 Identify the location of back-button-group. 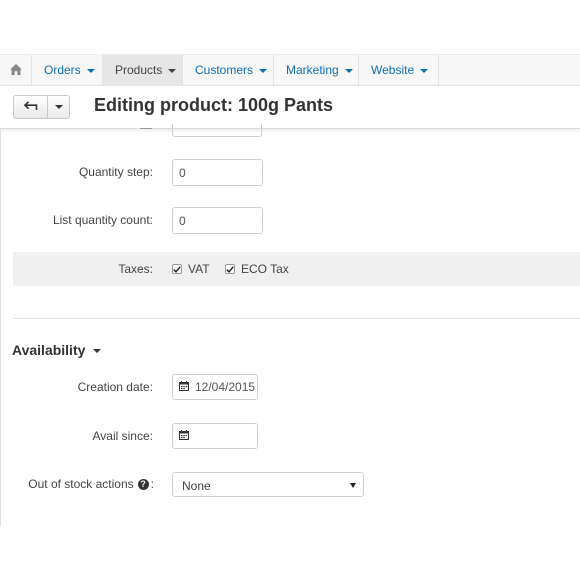
(41, 107).